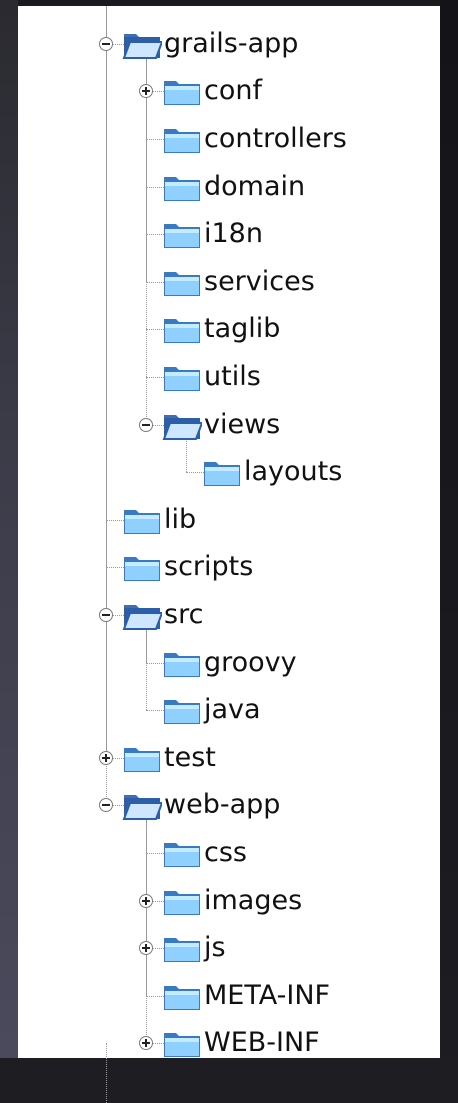 The width and height of the screenshot is (458, 1103). What do you see at coordinates (190, 757) in the screenshot?
I see `tree-item-label: test` at bounding box center [190, 757].